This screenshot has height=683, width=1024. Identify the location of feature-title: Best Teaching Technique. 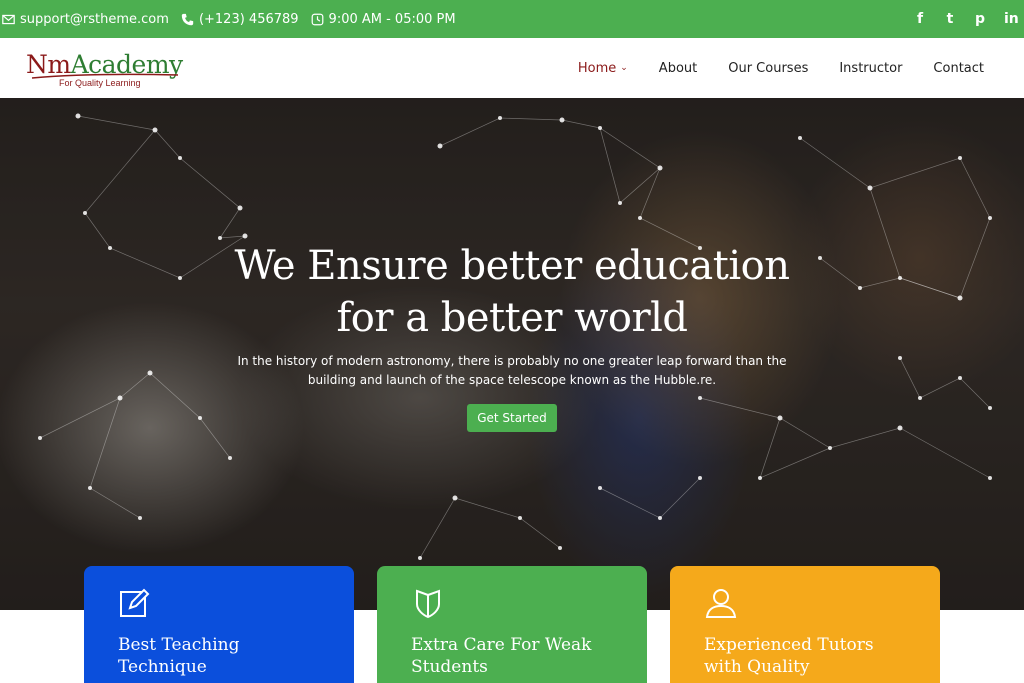
(218, 656).